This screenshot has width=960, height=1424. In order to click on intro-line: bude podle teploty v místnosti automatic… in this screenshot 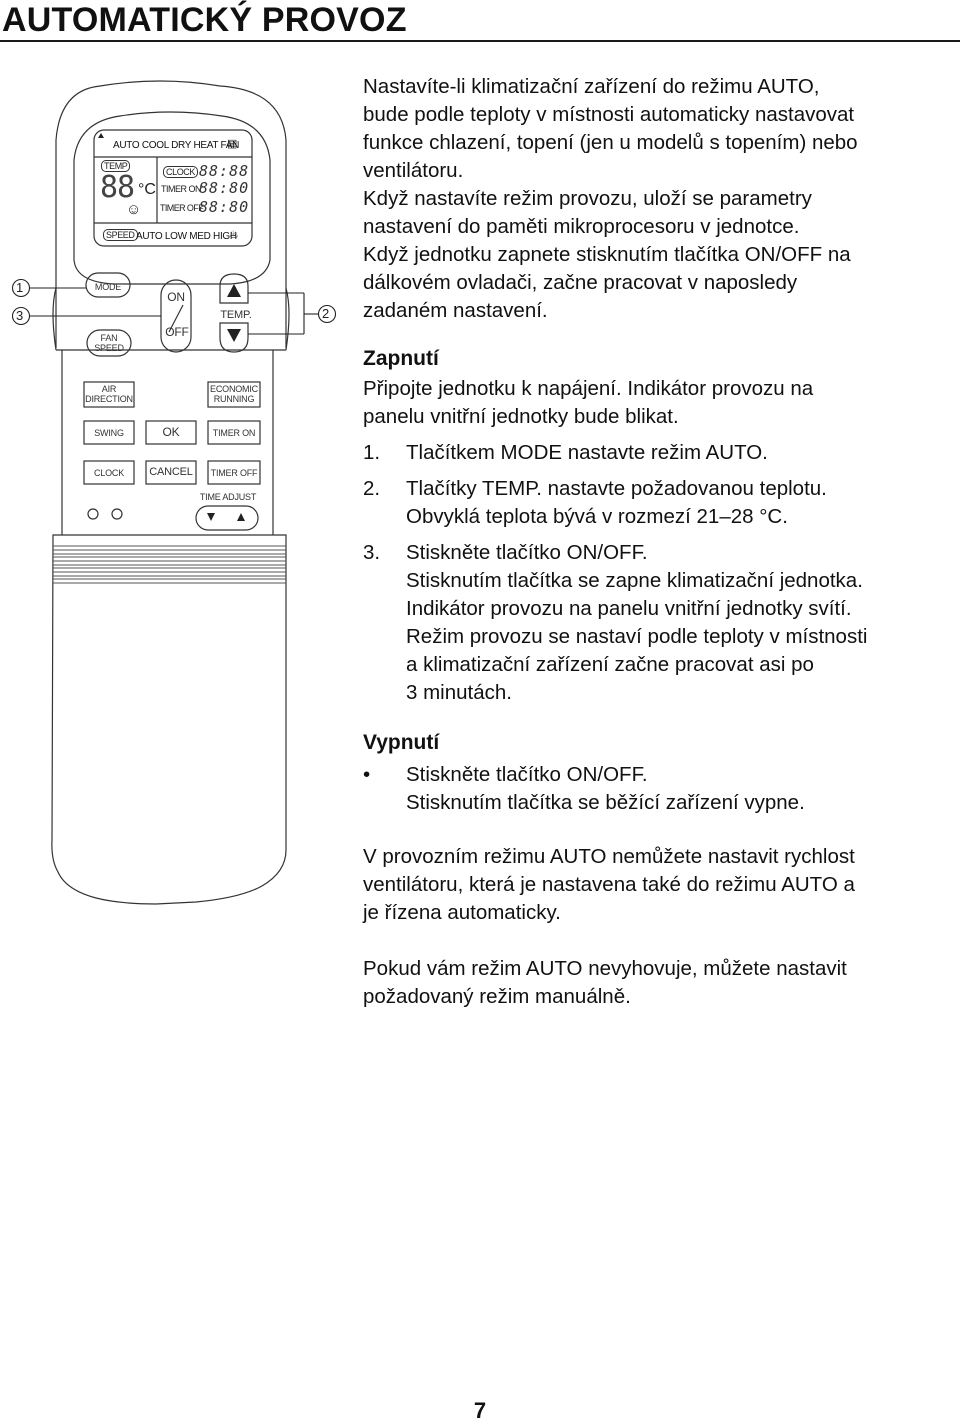, I will do `click(609, 114)`.